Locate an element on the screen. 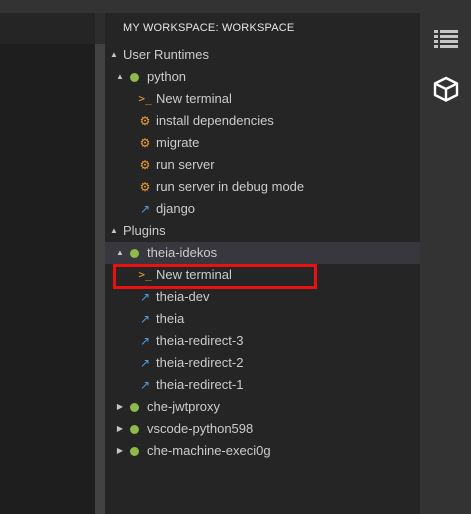 This screenshot has width=471, height=514. tree-item-theia-redirect-1: ↗ theia-redirect-1 is located at coordinates (262, 385).